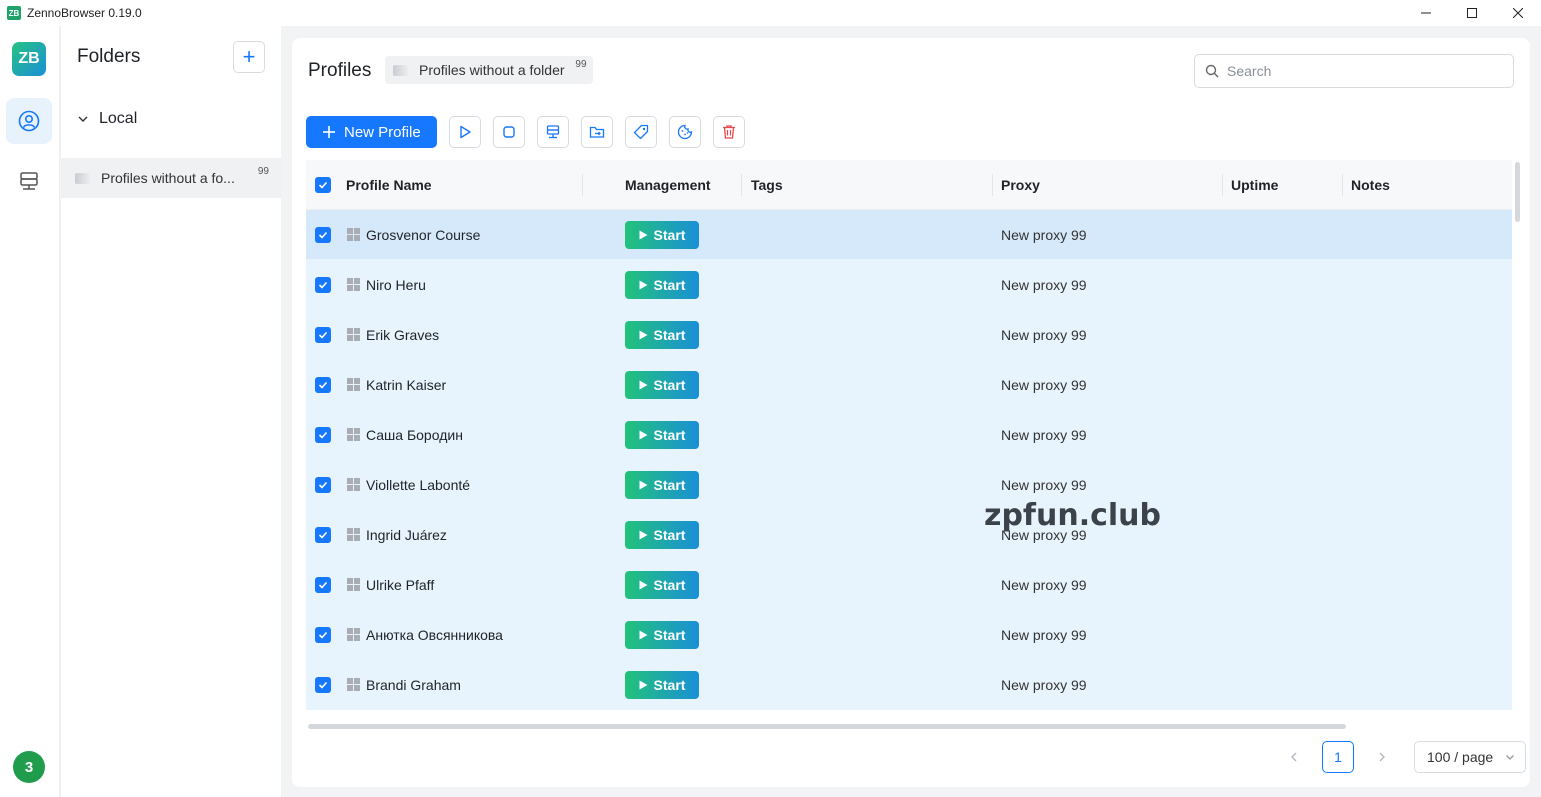  What do you see at coordinates (371, 132) in the screenshot?
I see `new-profile-button: New Profile` at bounding box center [371, 132].